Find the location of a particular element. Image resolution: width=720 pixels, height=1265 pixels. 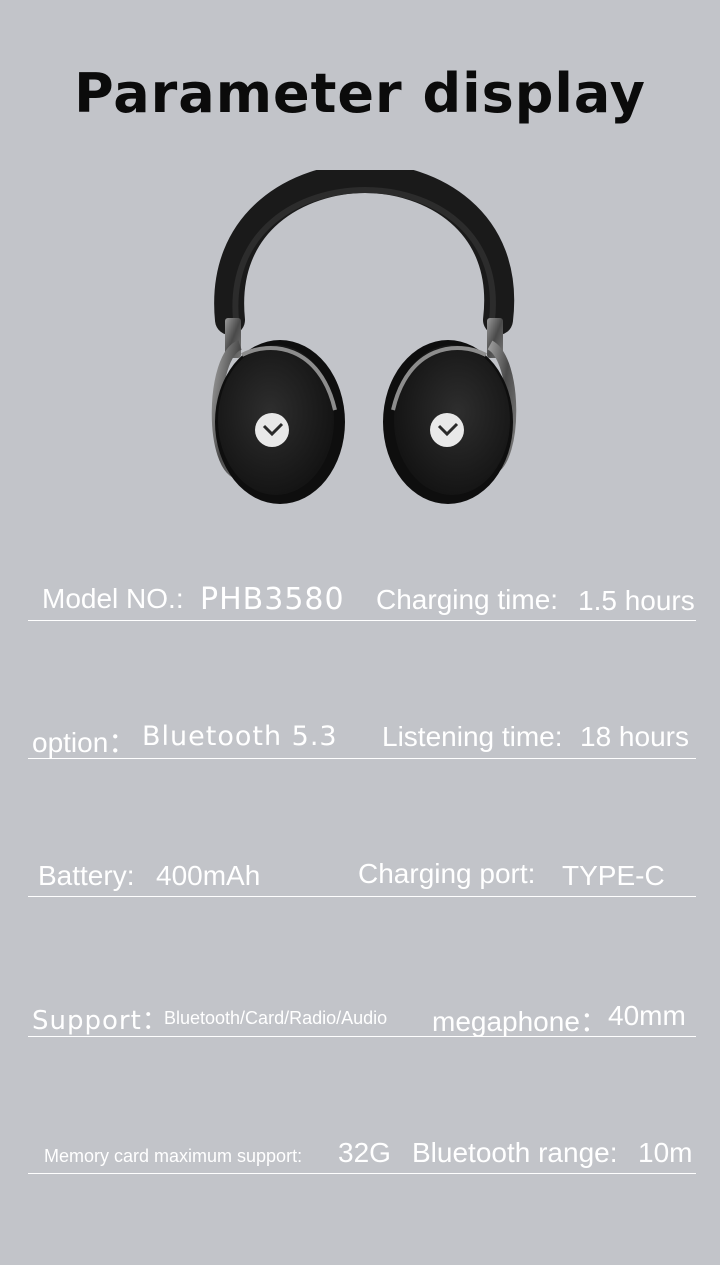

option-label: option： is located at coordinates (84, 742).